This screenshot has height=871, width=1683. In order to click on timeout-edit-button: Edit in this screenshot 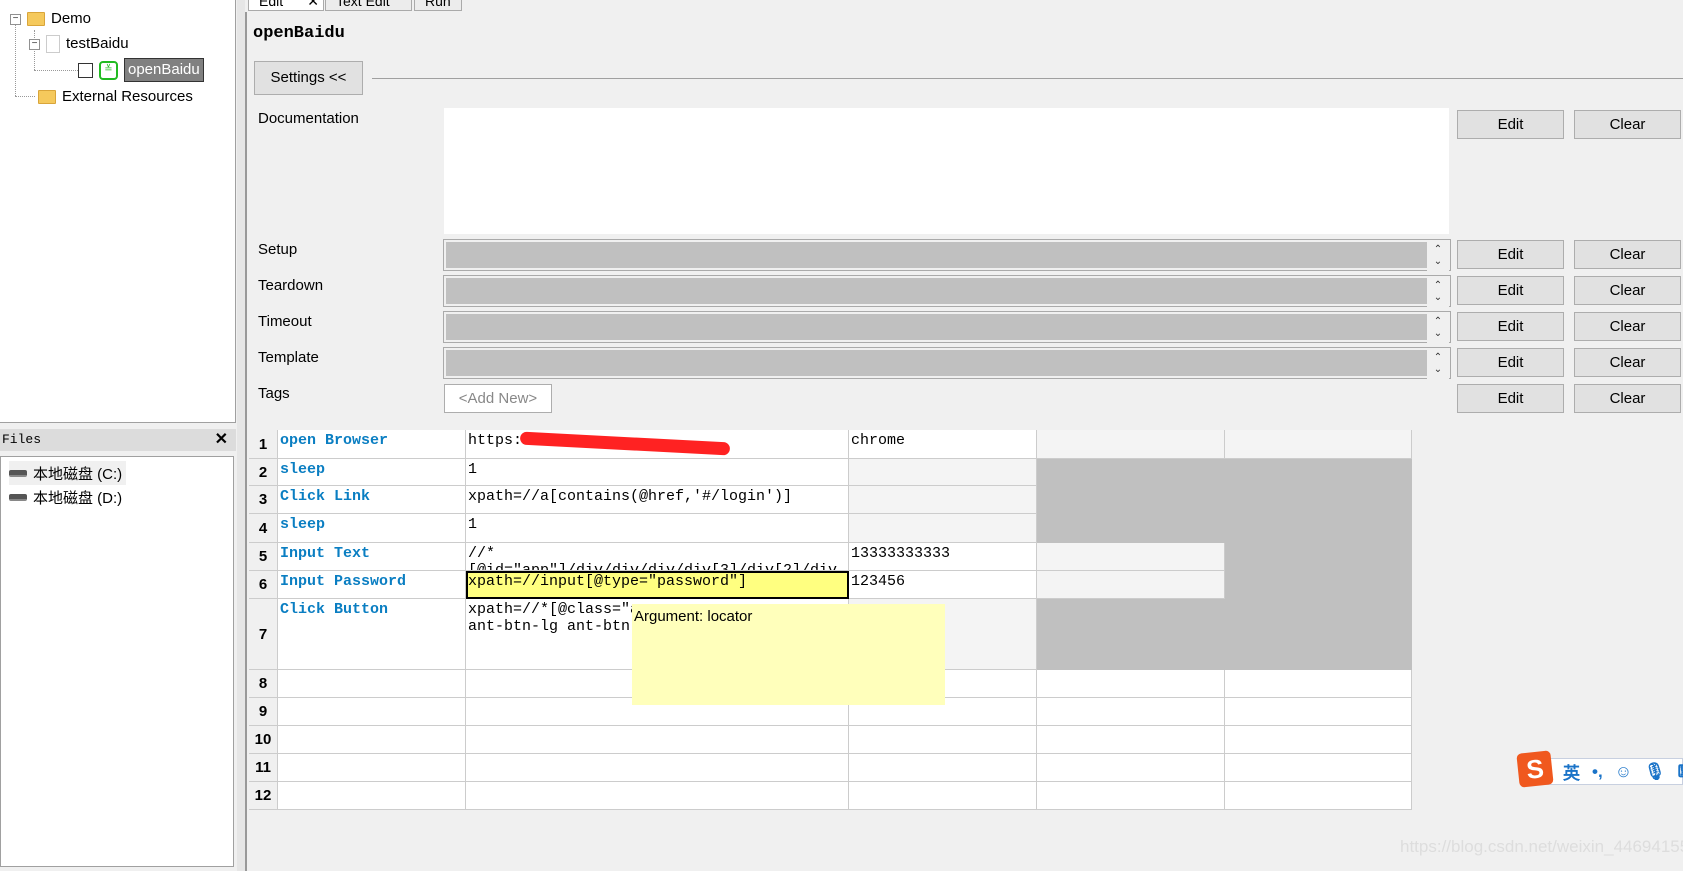, I will do `click(1510, 326)`.